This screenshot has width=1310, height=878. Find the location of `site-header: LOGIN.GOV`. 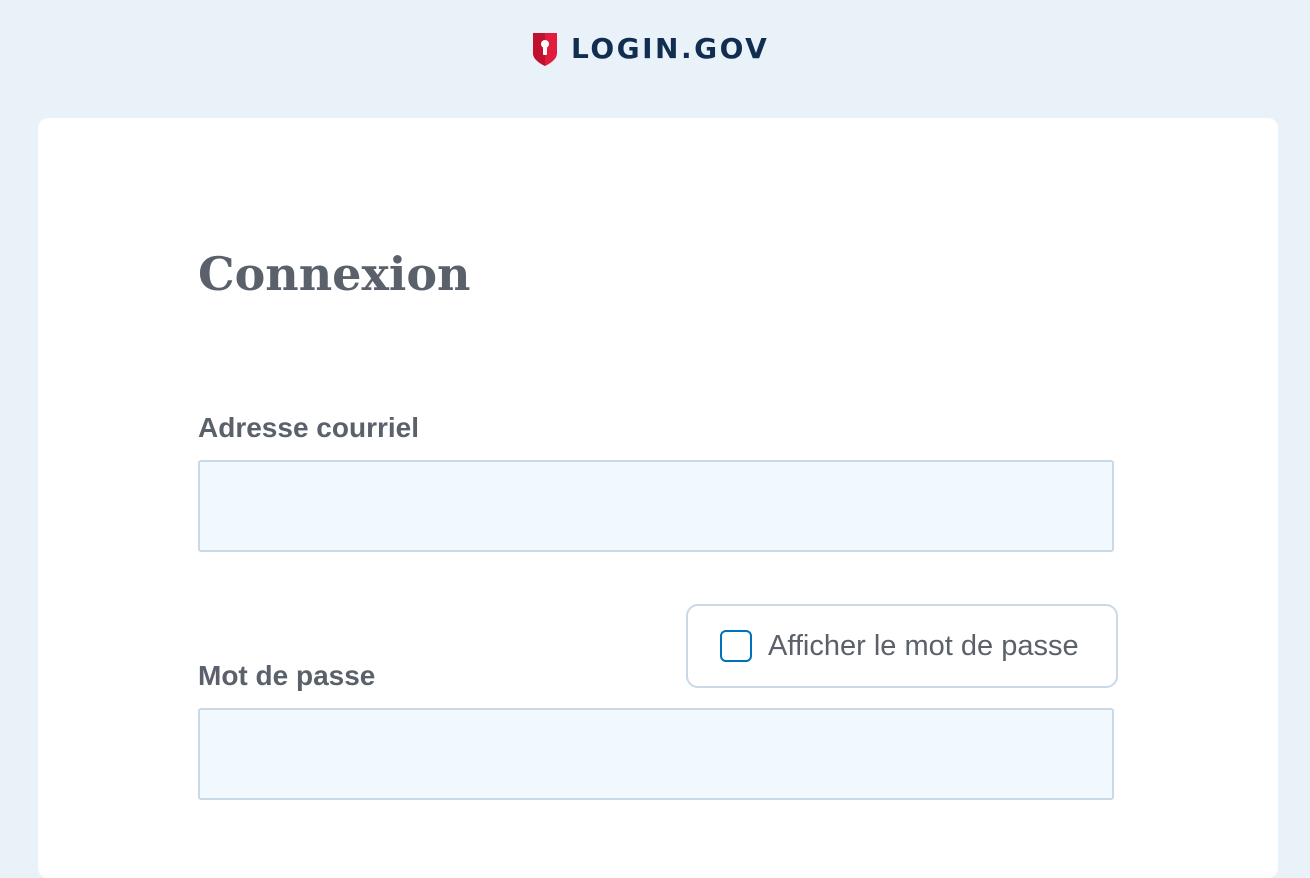

site-header: LOGIN.GOV is located at coordinates (655, 48).